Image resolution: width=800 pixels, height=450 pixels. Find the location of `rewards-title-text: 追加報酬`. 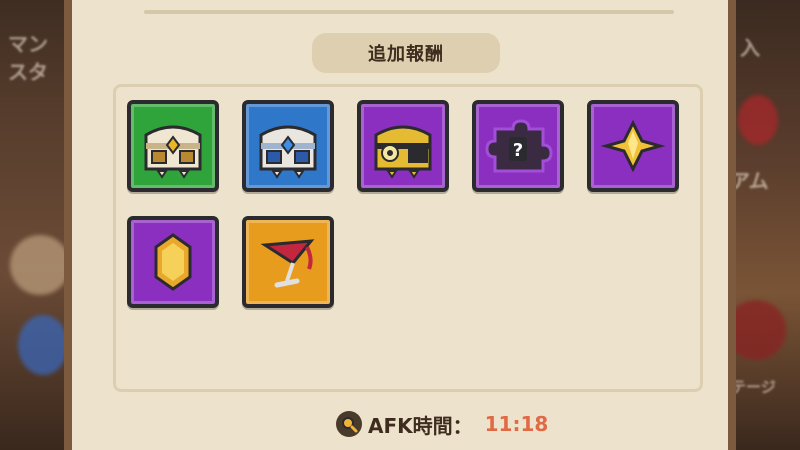

rewards-title-text: 追加報酬 is located at coordinates (406, 54).